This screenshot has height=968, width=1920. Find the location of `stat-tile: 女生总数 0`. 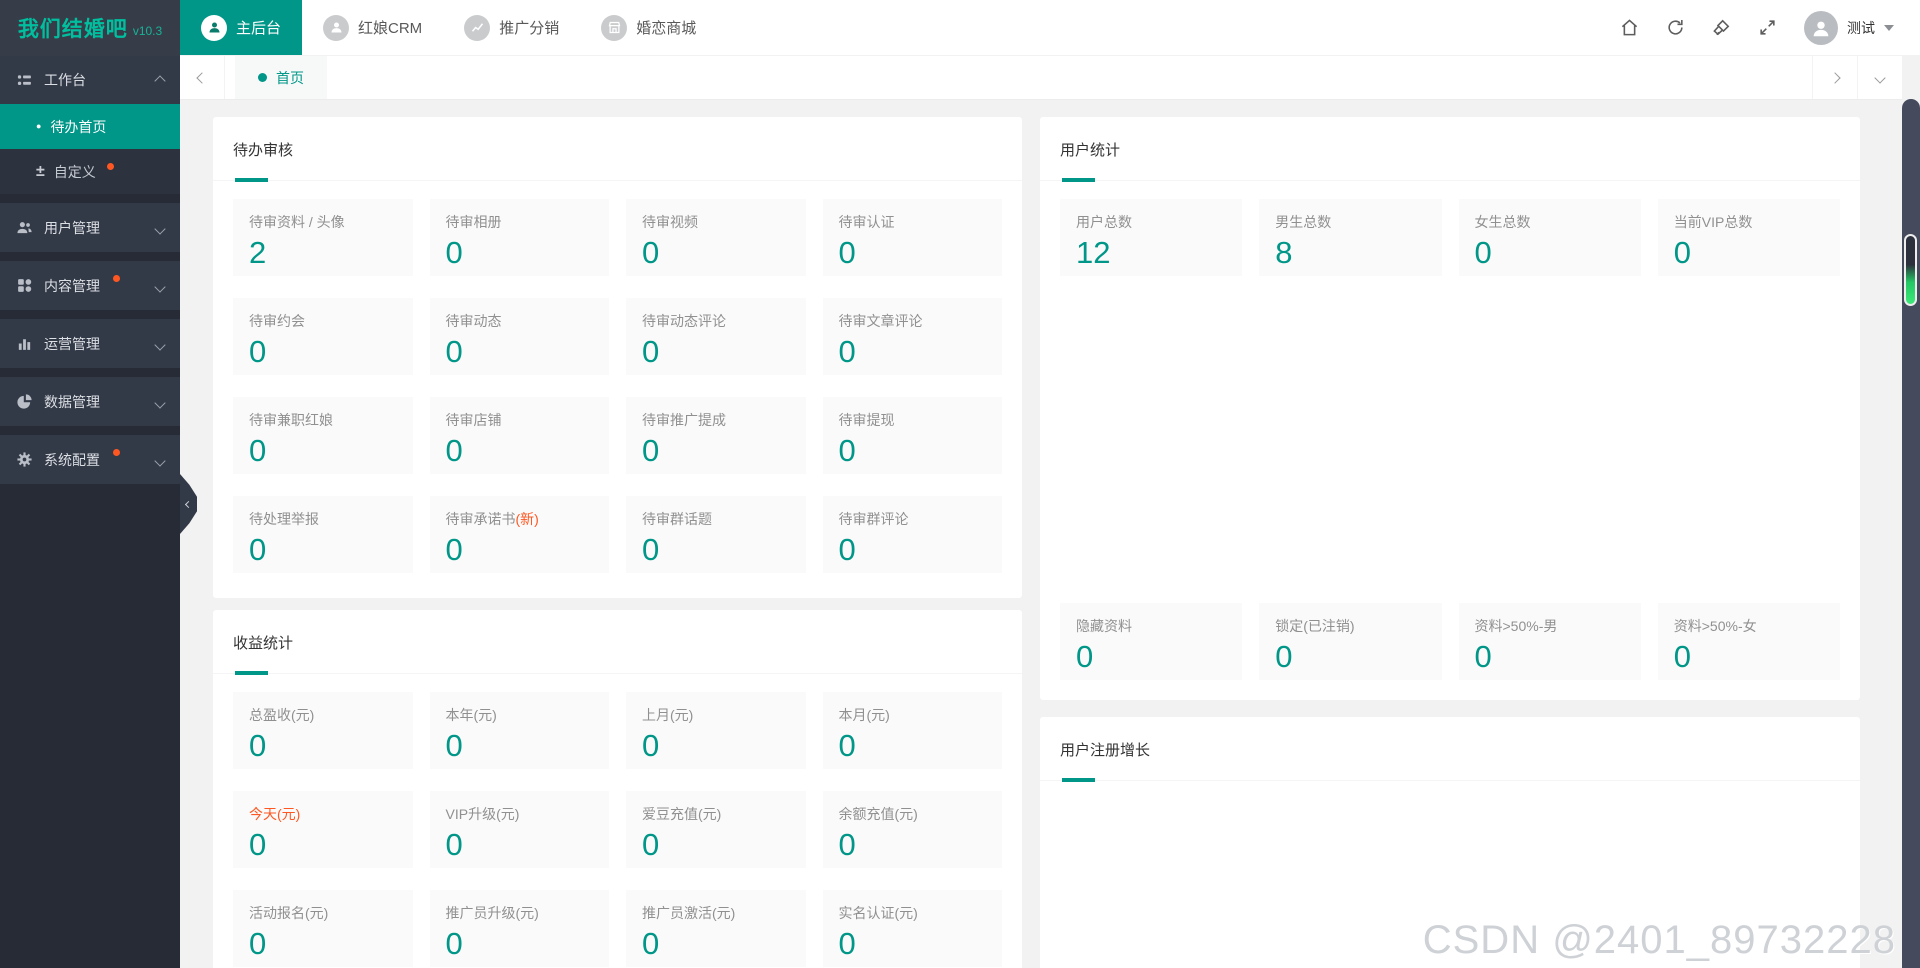

stat-tile: 女生总数 0 is located at coordinates (1549, 237).